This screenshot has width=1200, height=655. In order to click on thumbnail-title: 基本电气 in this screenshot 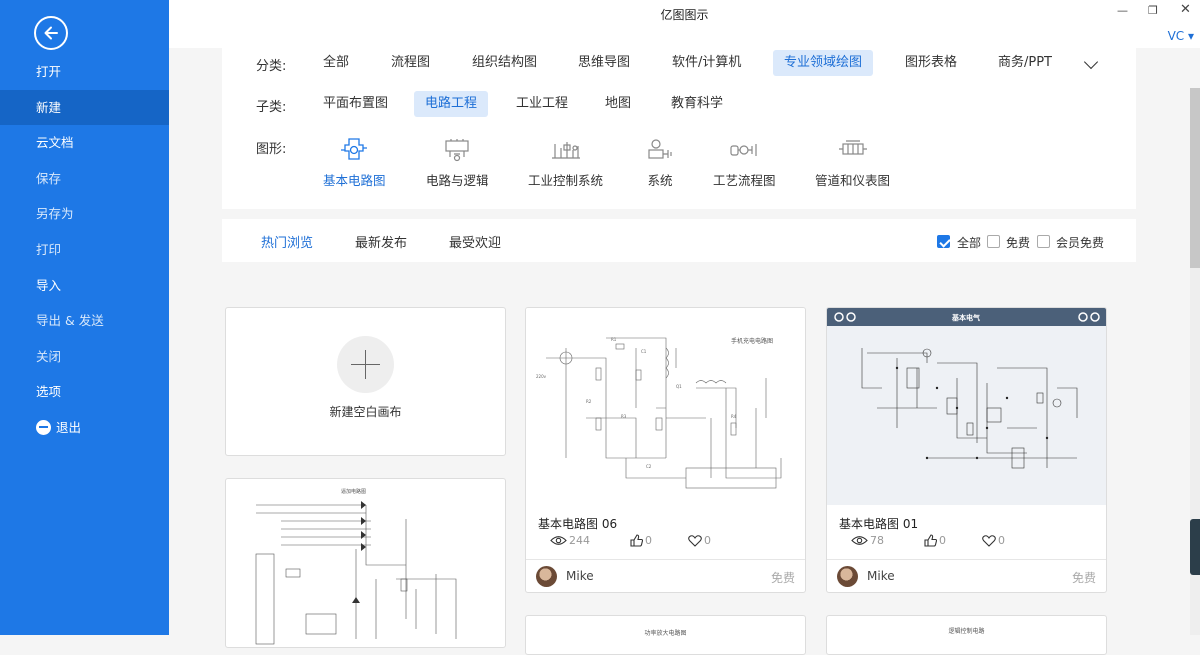, I will do `click(965, 317)`.